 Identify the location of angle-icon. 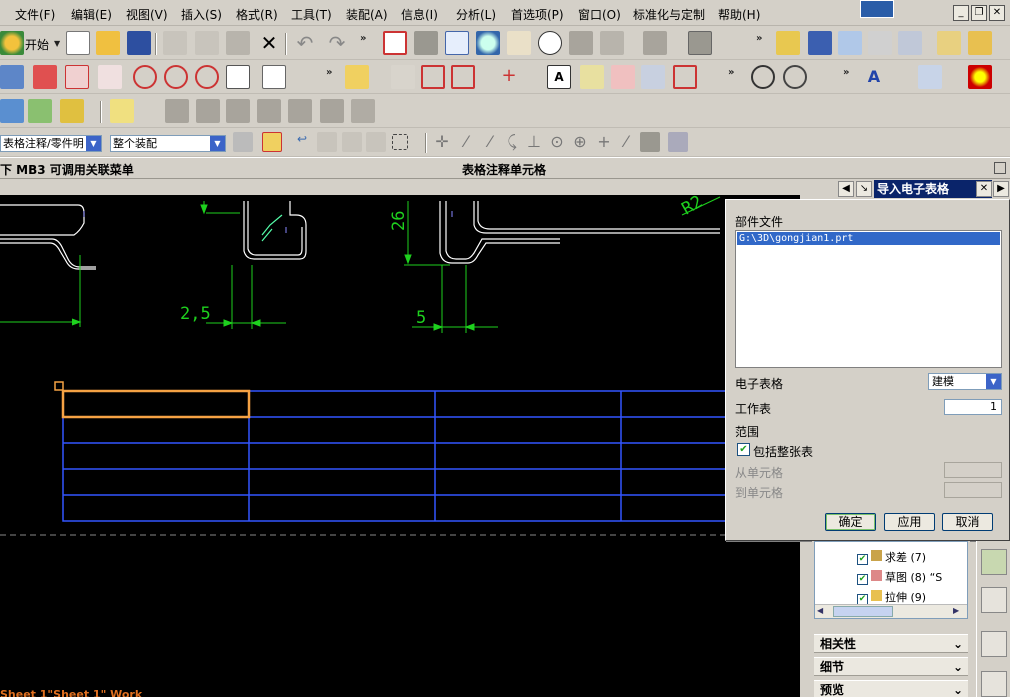
(433, 77).